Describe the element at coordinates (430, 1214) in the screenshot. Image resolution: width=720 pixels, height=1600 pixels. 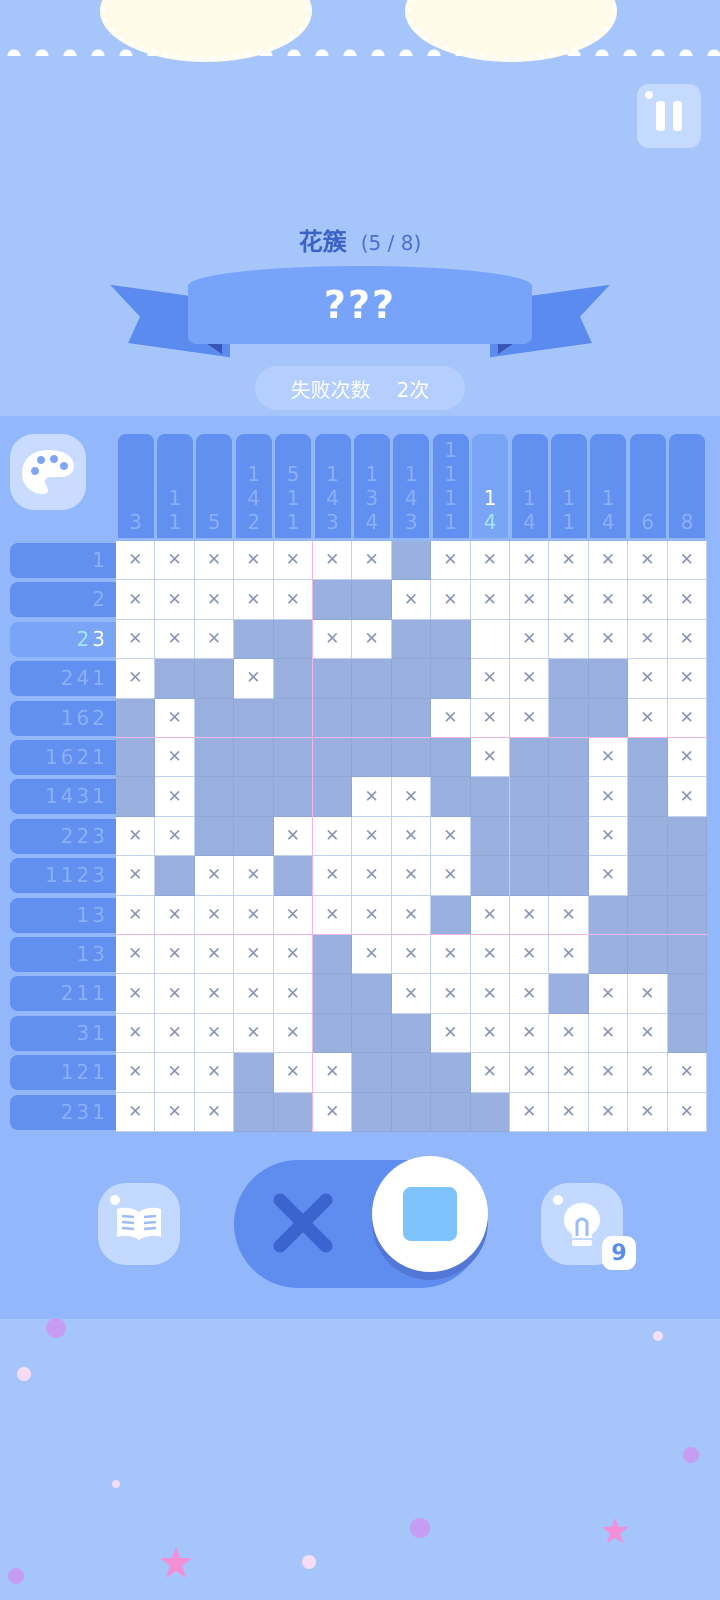
I see `fill-mode-knob` at that location.